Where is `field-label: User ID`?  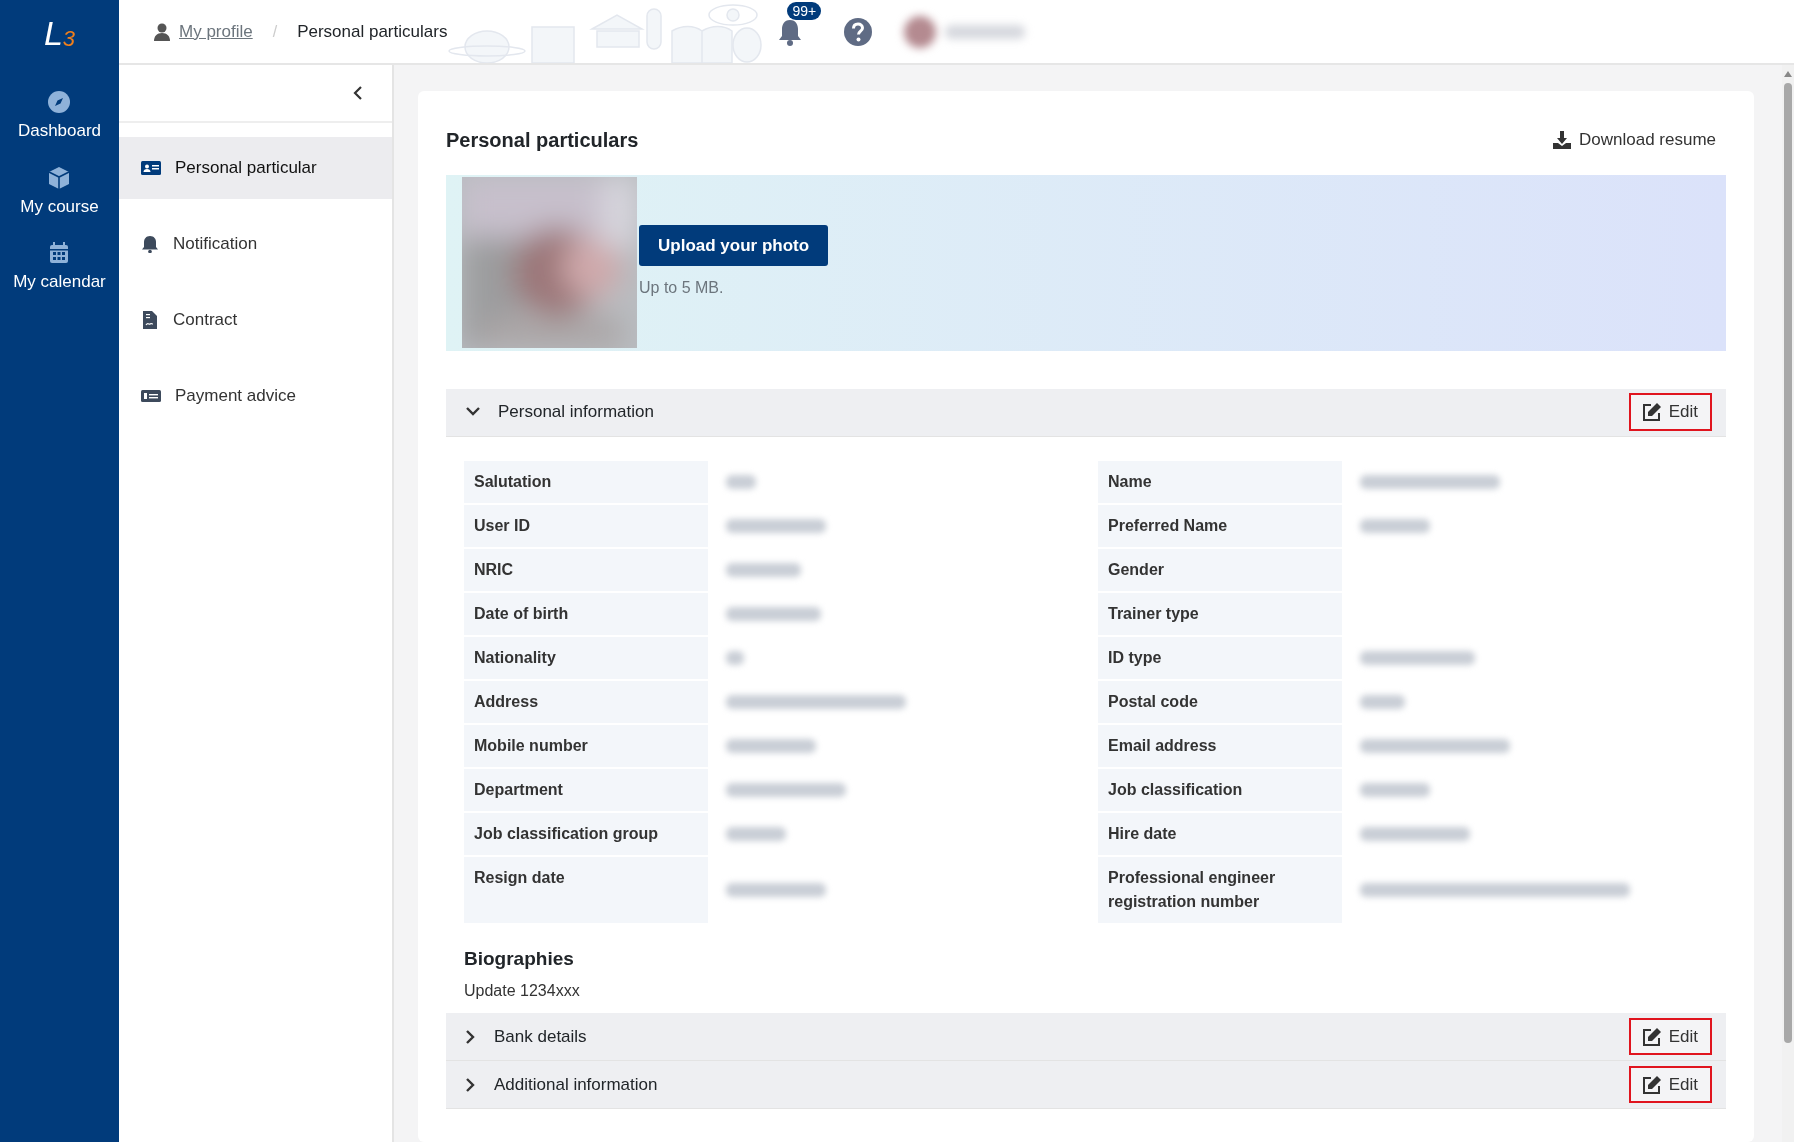 field-label: User ID is located at coordinates (586, 525).